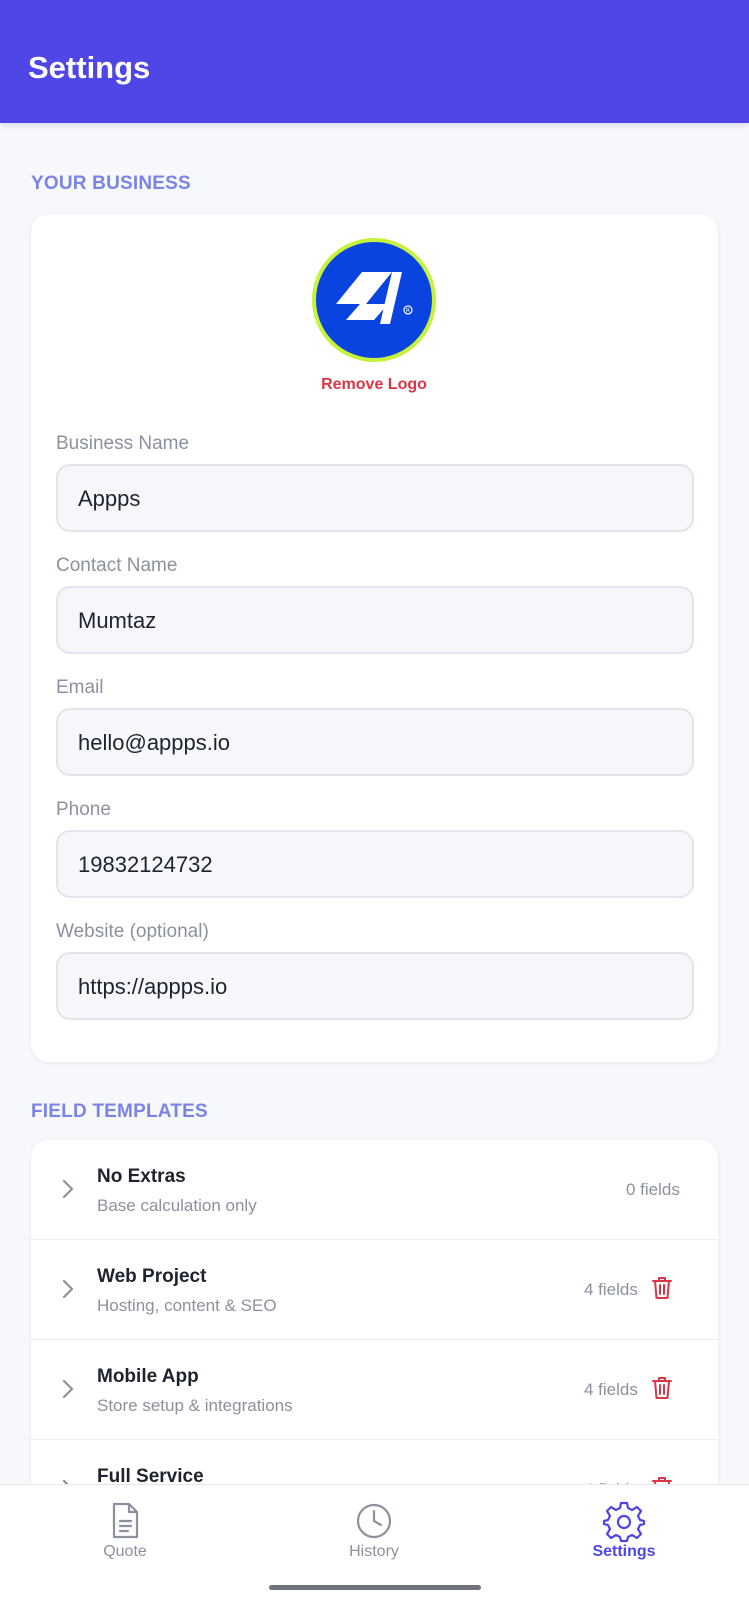 The height and width of the screenshot is (1601, 749). Describe the element at coordinates (375, 864) in the screenshot. I see `phone-field: 19832124732` at that location.